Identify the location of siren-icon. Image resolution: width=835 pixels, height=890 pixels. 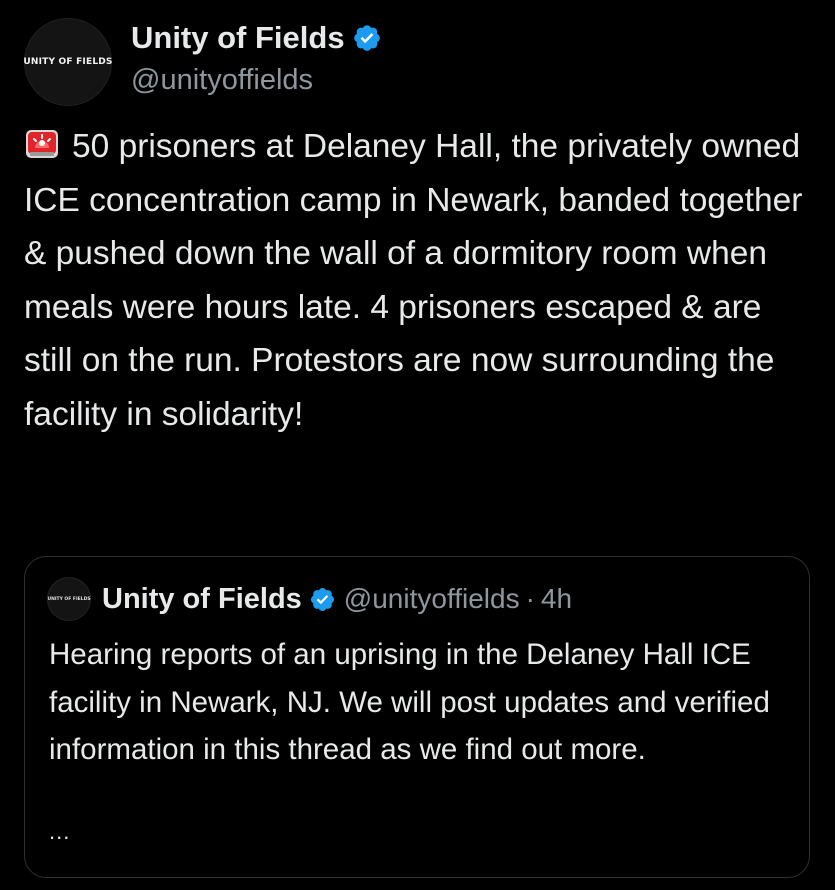
(42, 144).